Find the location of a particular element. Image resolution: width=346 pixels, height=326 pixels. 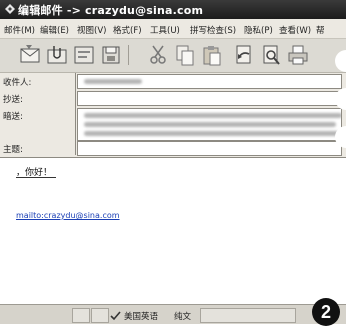

bcc-row: 暗送: is located at coordinates (173, 123).